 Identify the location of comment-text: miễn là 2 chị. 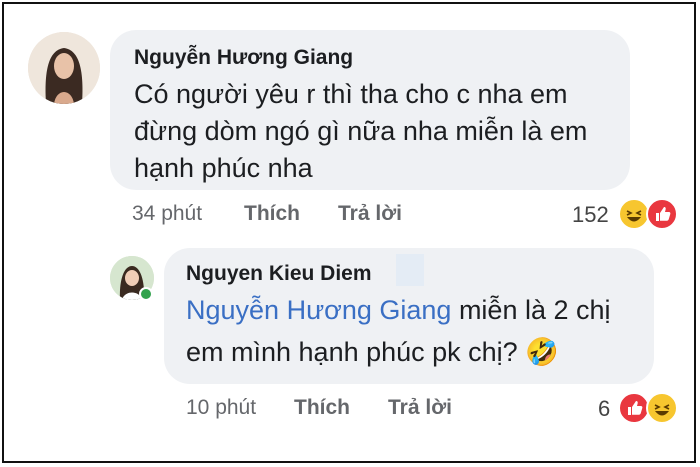
(531, 310).